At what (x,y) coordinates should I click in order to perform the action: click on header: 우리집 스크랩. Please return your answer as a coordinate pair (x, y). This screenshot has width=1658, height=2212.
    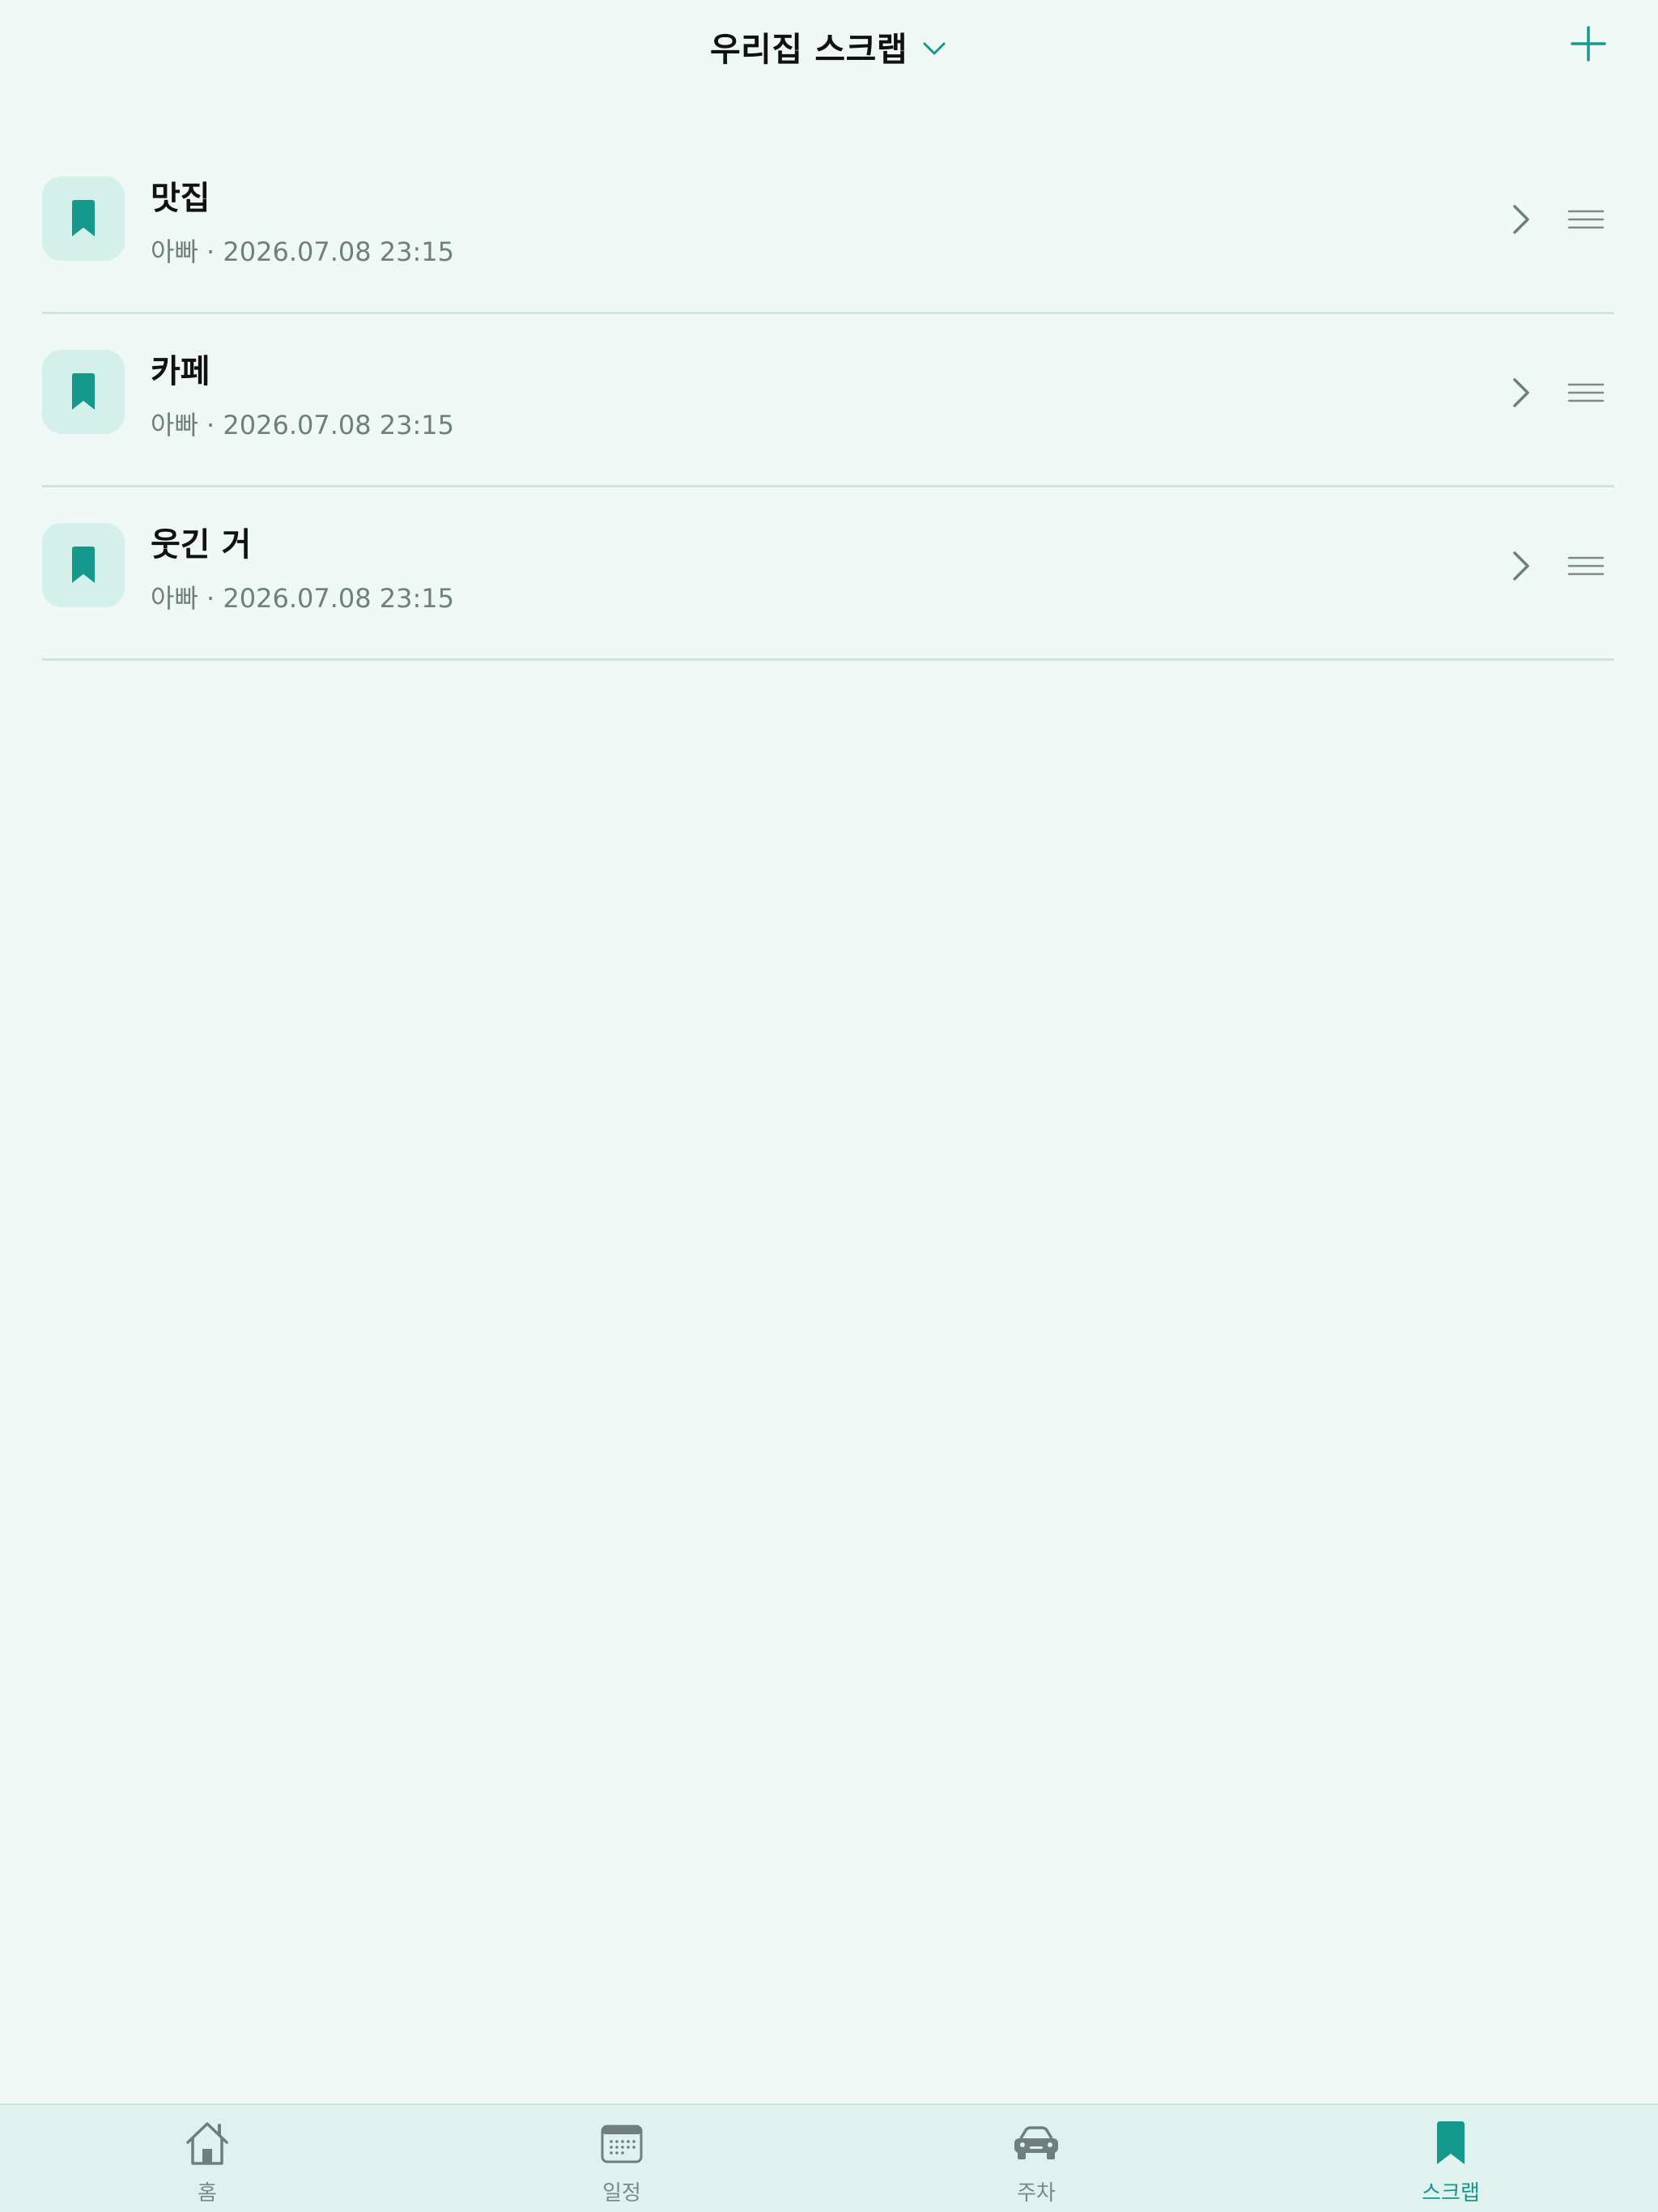
    Looking at the image, I should click on (829, 44).